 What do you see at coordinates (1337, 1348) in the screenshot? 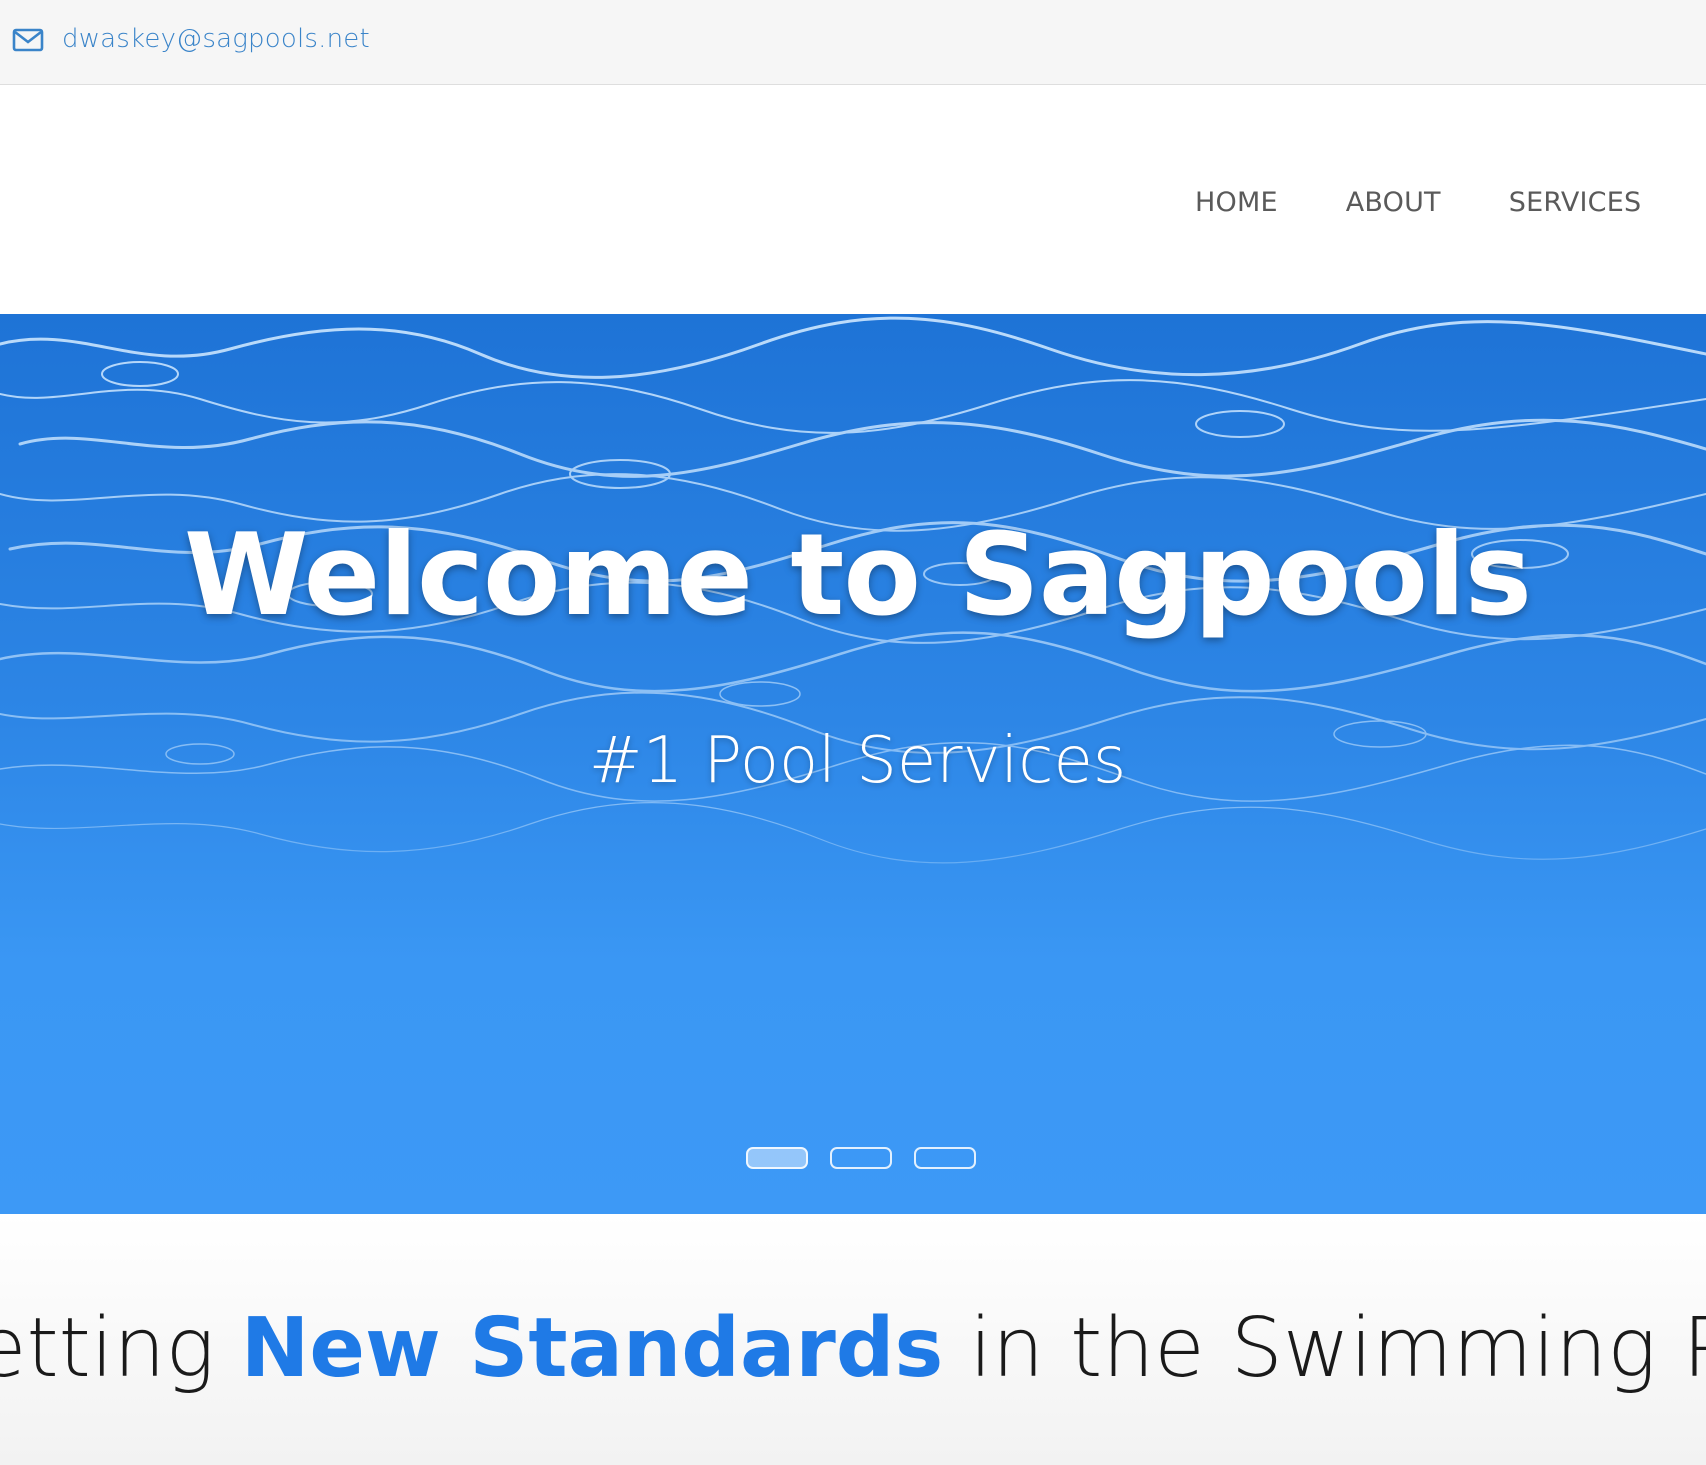
I see `tagline-suffix: in the Swimming Pool Indust` at bounding box center [1337, 1348].